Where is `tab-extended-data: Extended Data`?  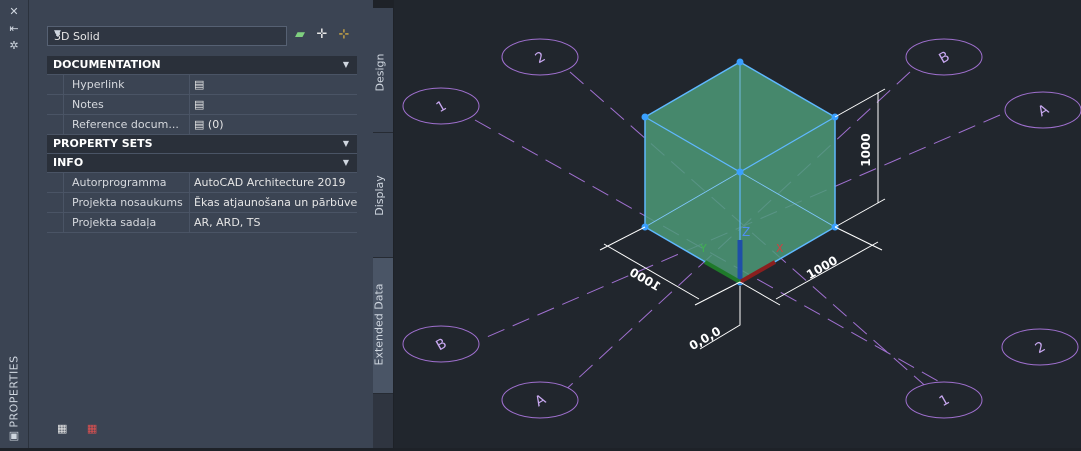 tab-extended-data: Extended Data is located at coordinates (383, 326).